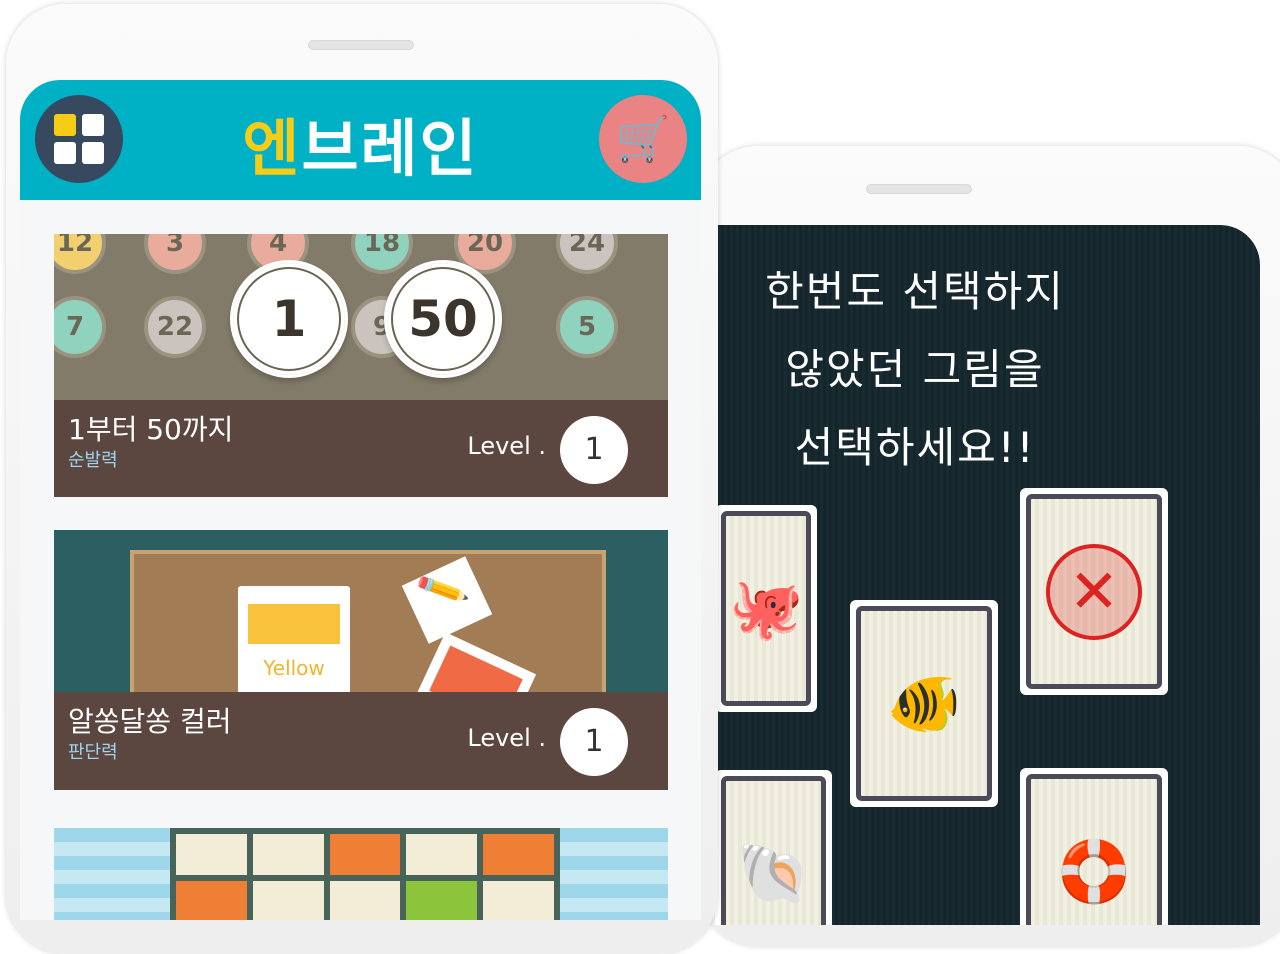  What do you see at coordinates (1094, 849) in the screenshot?
I see `lifebuoy-icon: 🛟` at bounding box center [1094, 849].